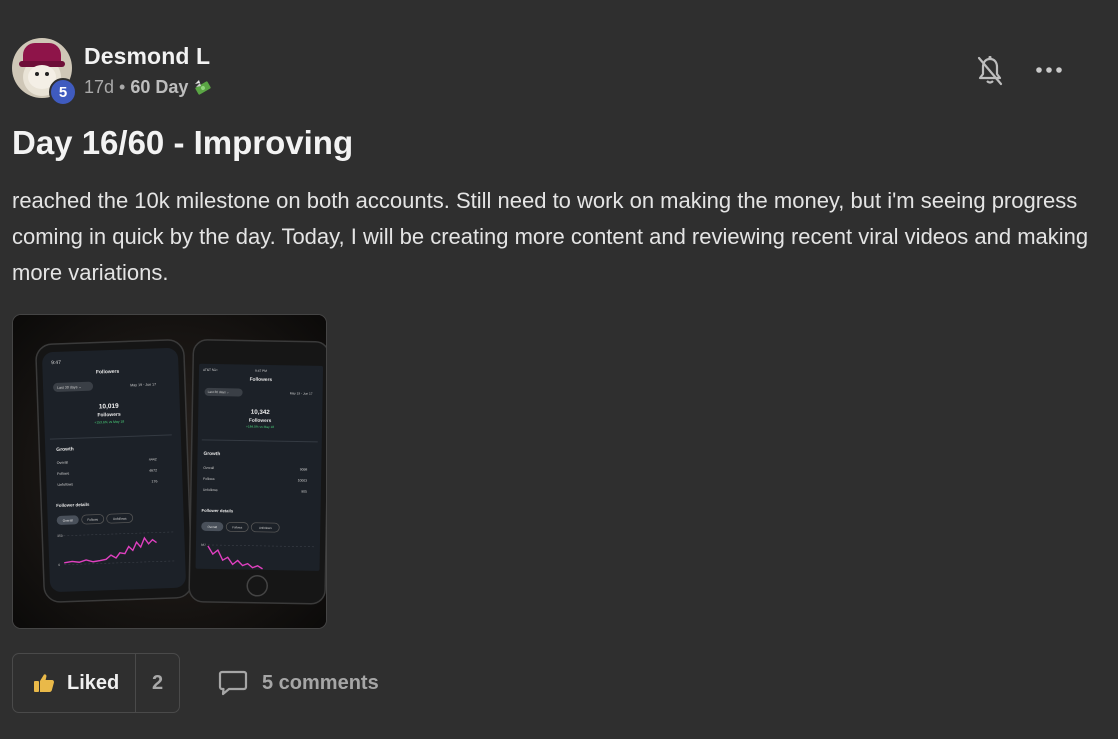  Describe the element at coordinates (56, 363) in the screenshot. I see `svg-text: 9:47` at that location.